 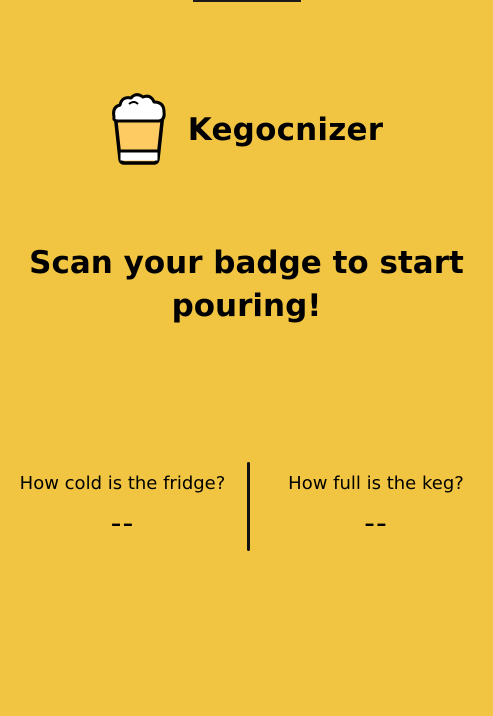 I want to click on keg-level-stat: How full is the keg? --, so click(x=372, y=501).